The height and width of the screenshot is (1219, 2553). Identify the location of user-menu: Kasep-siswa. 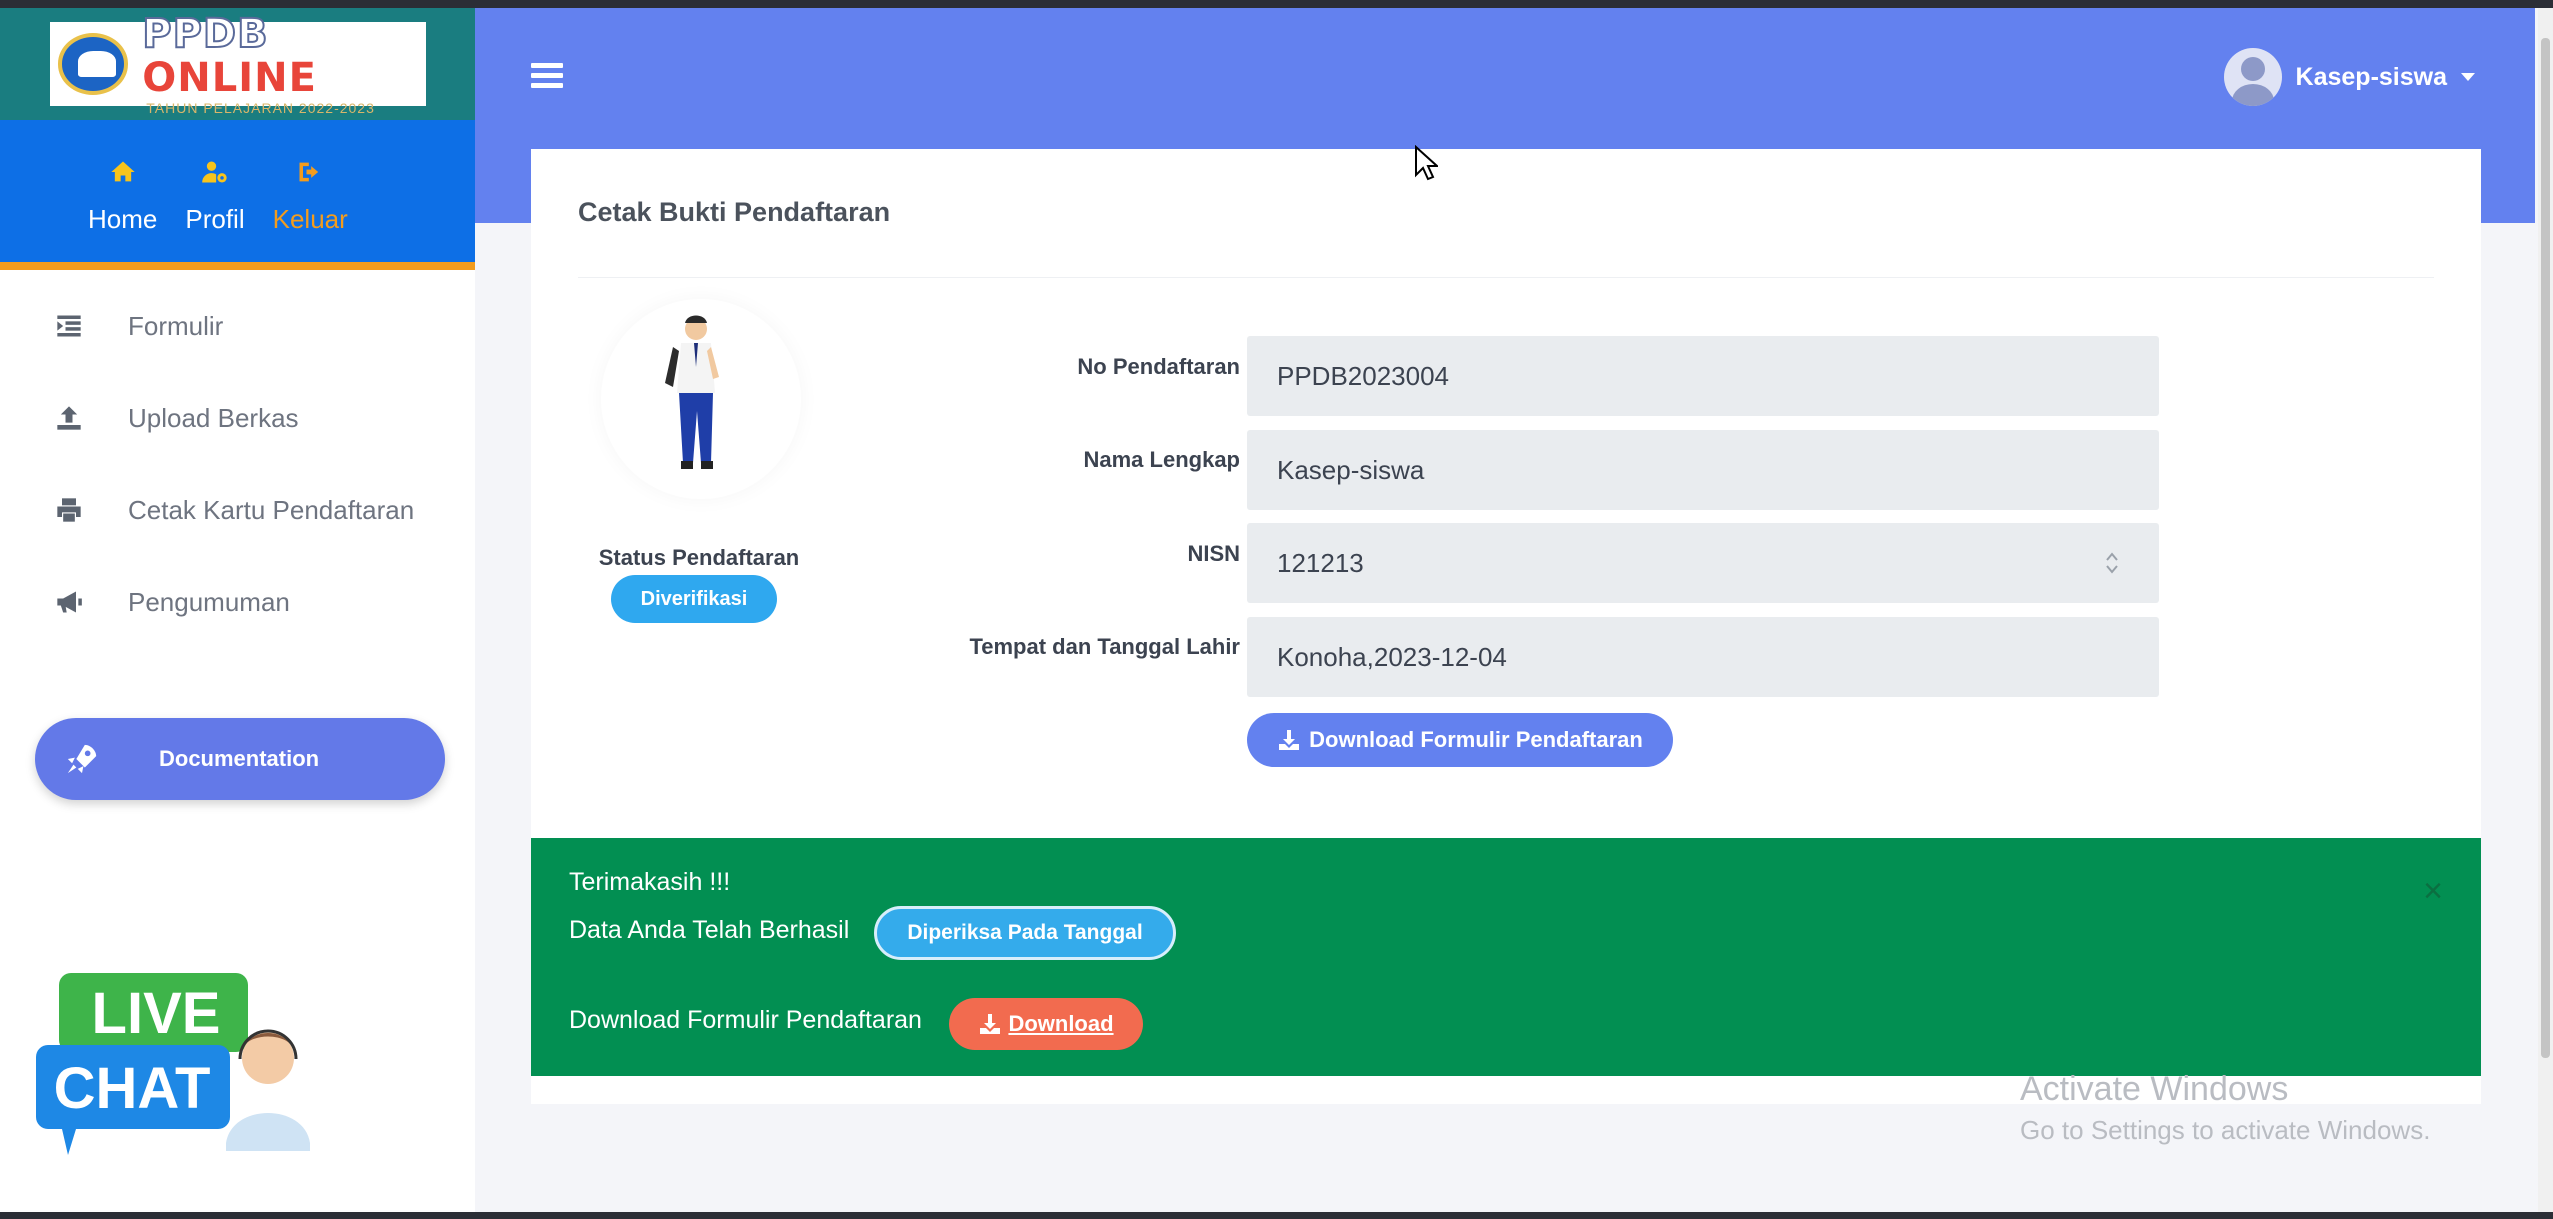
(2349, 77).